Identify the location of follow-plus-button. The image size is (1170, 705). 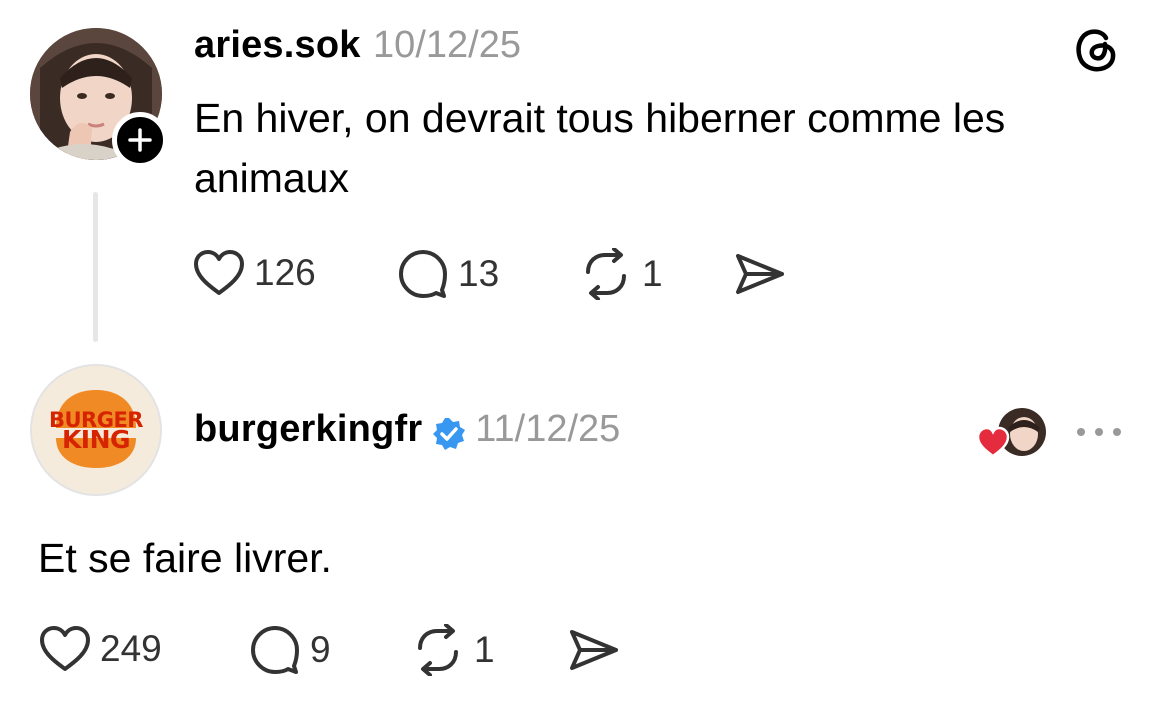
(140, 140).